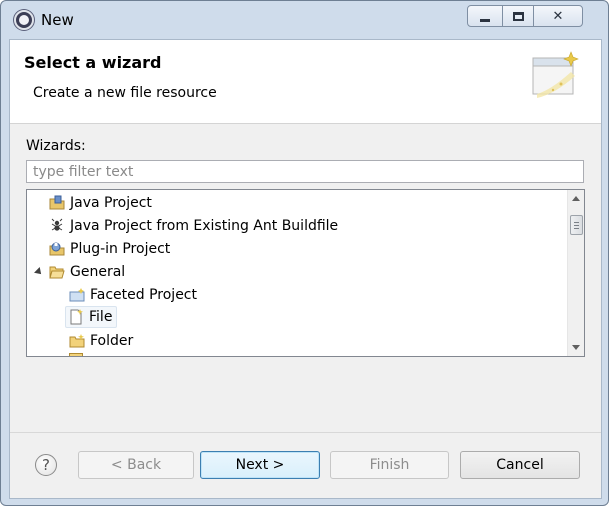 The width and height of the screenshot is (609, 506). Describe the element at coordinates (112, 341) in the screenshot. I see `tree-item-label: Folder` at that location.